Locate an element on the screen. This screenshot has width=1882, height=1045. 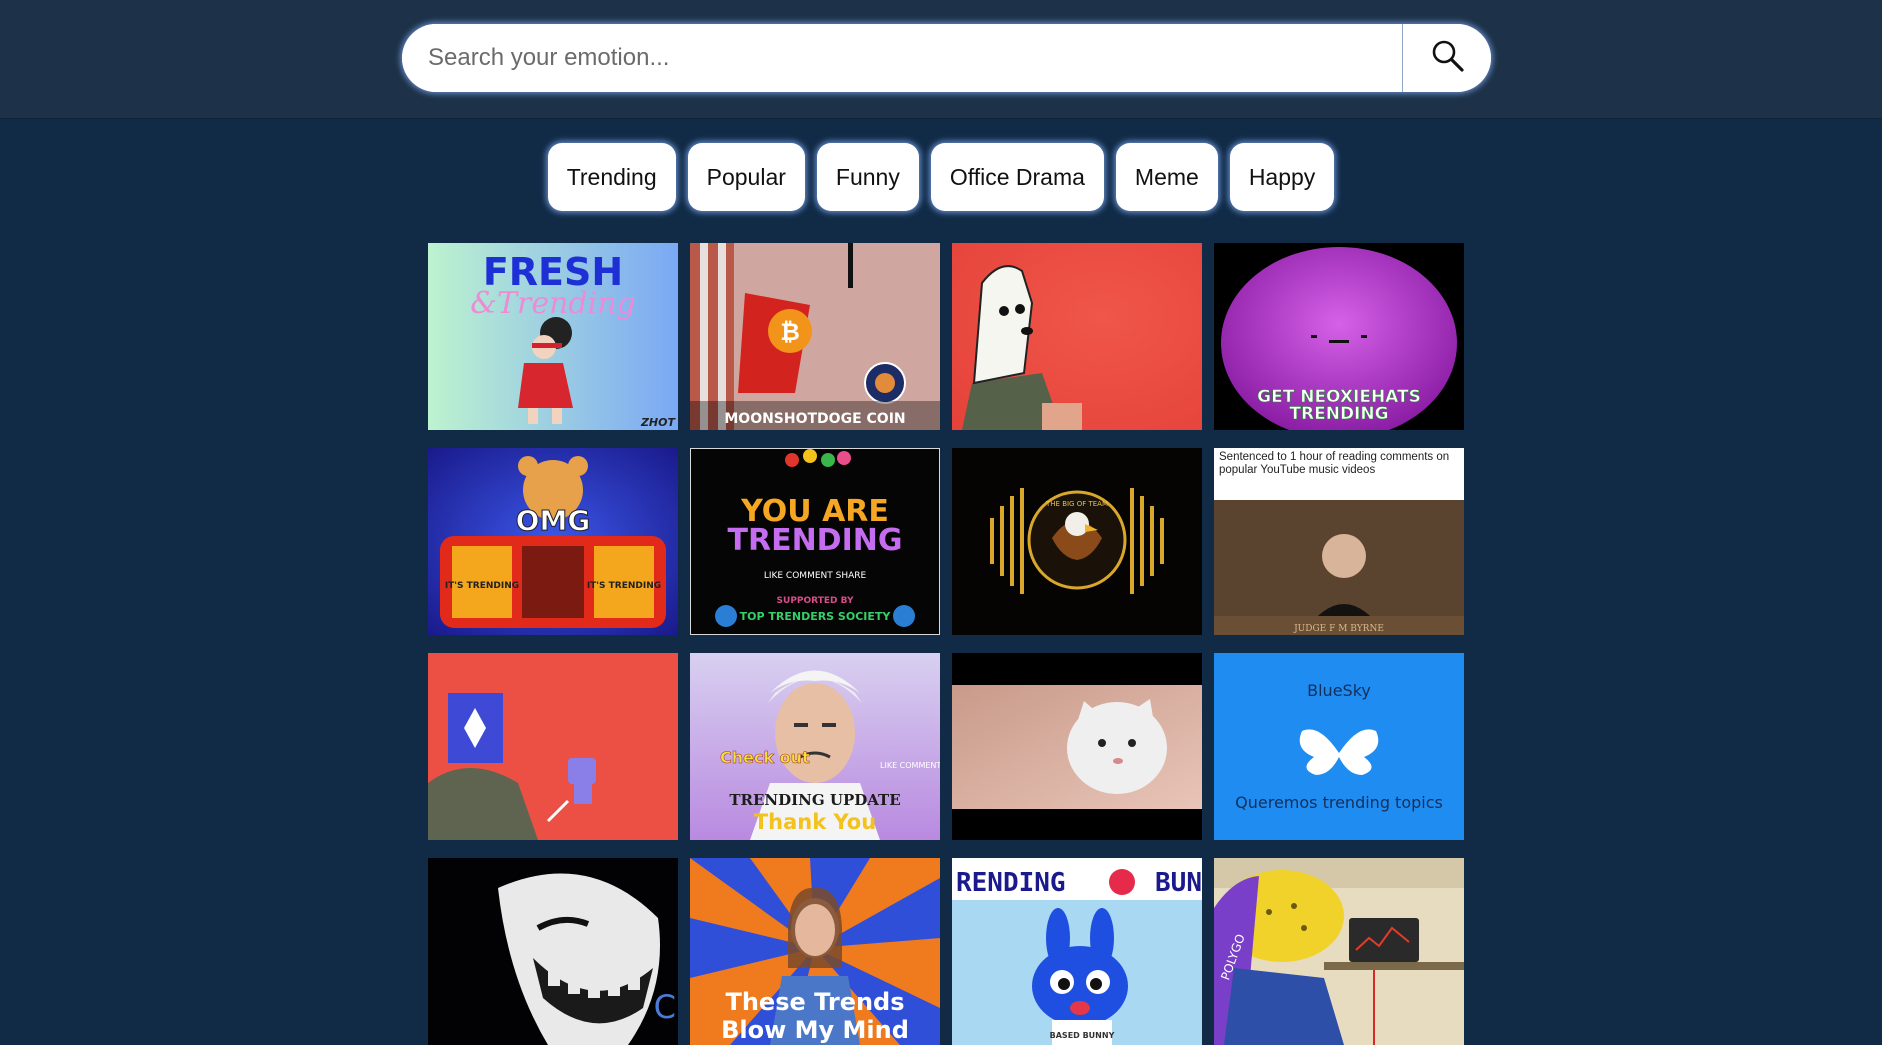
gif-tile: BlueSky Queremos trending topics is located at coordinates (1339, 746).